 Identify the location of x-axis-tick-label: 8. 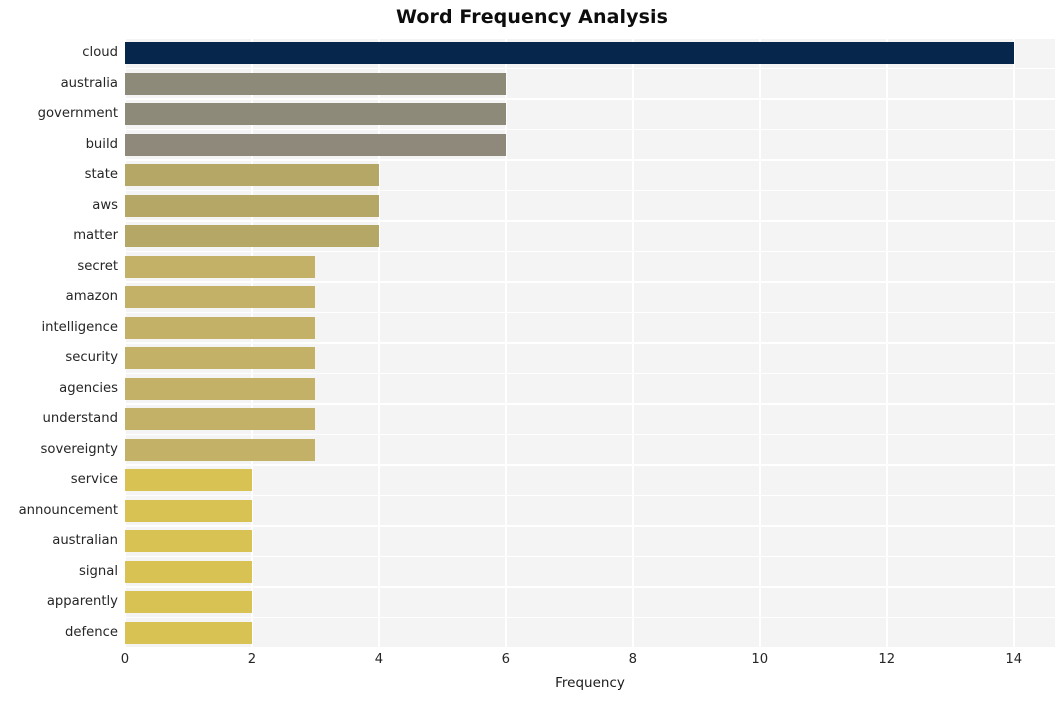
(633, 659).